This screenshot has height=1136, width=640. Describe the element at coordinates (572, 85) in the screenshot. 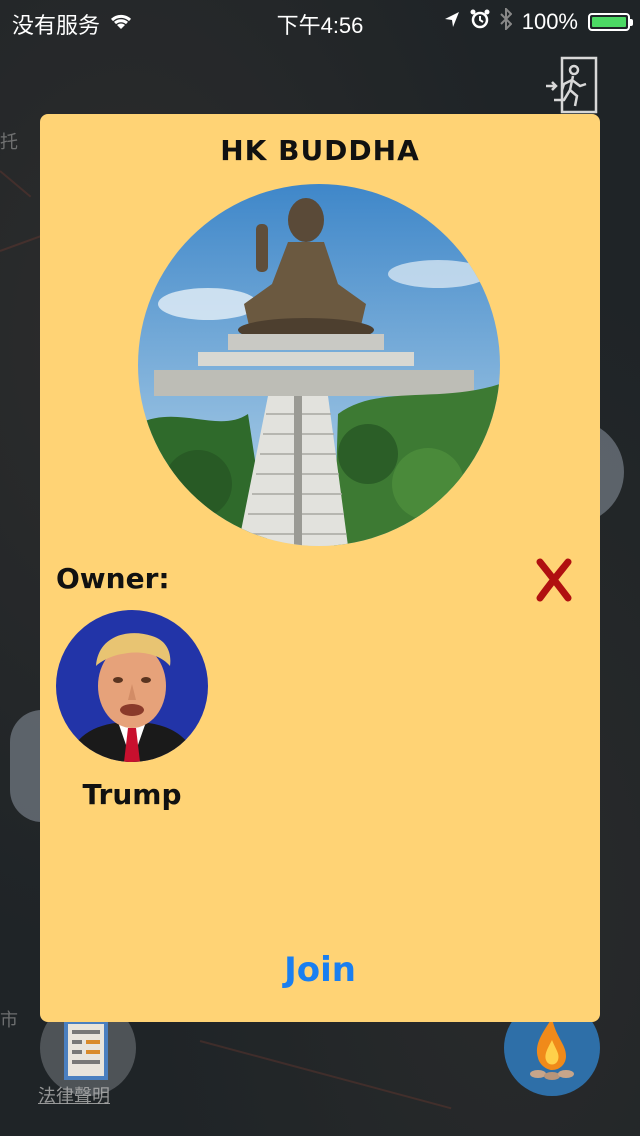

I see `exit-icon` at that location.